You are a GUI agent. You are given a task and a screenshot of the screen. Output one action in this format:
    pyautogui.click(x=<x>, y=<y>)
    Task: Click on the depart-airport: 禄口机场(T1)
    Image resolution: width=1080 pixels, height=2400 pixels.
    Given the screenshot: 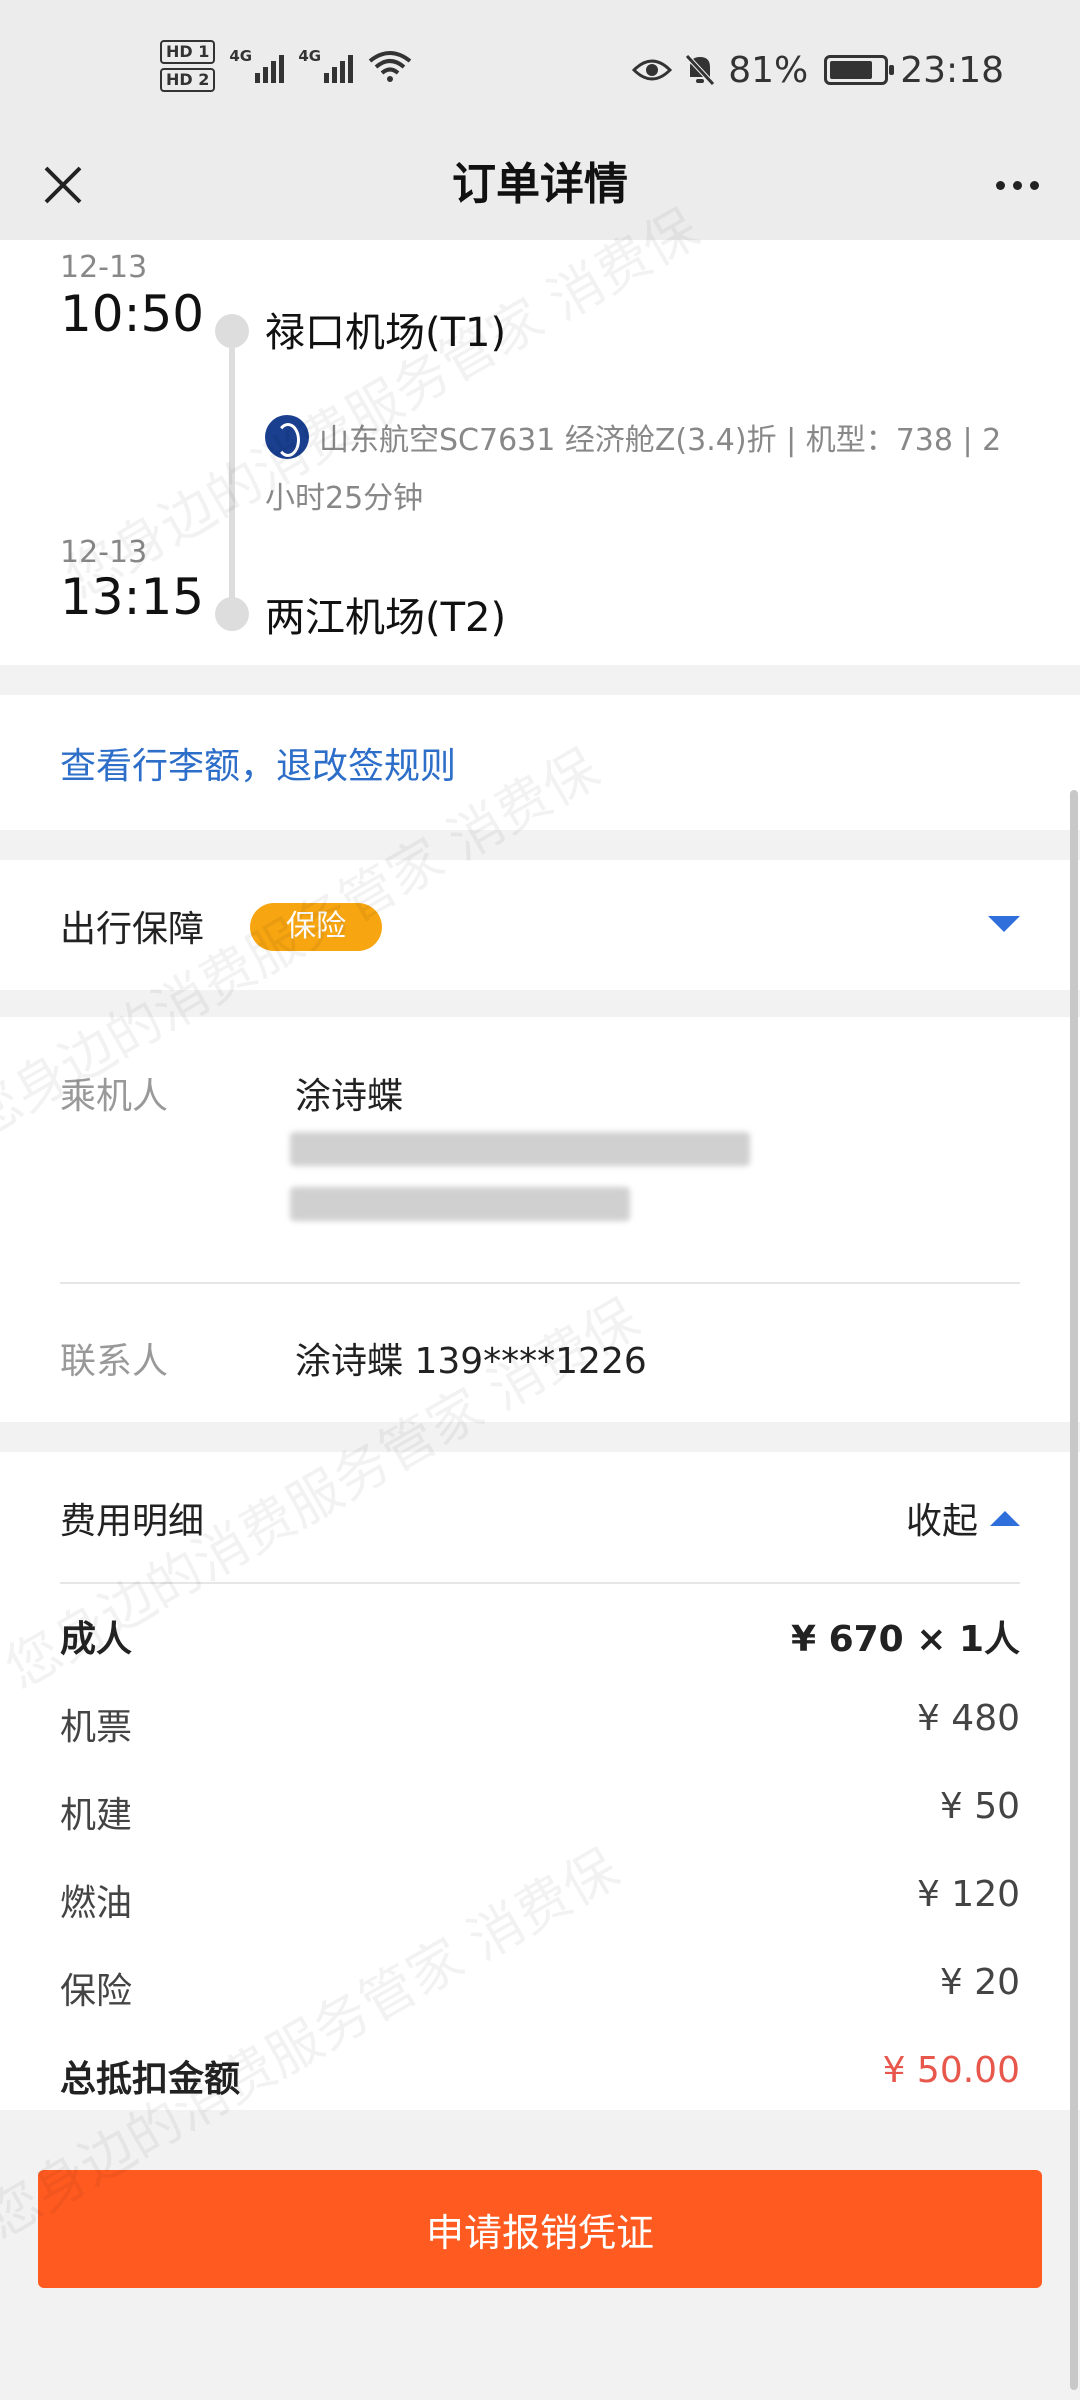 What is the action you would take?
    pyautogui.click(x=386, y=333)
    